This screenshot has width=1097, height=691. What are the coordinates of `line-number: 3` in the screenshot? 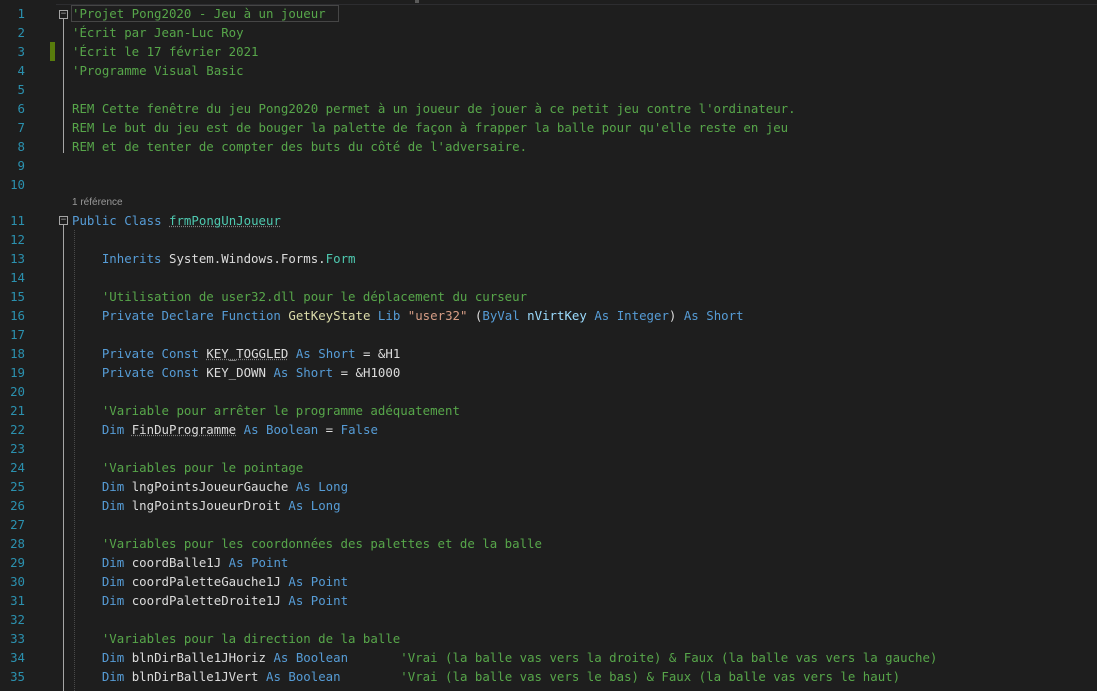 It's located at (21, 51).